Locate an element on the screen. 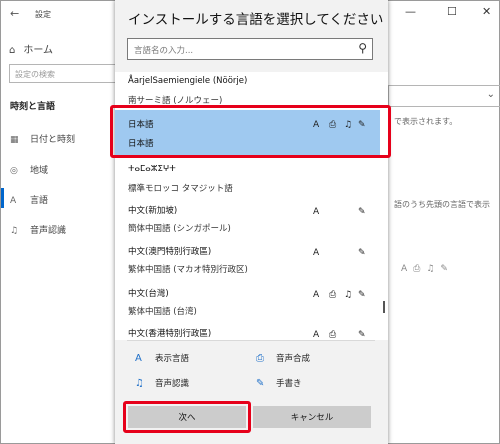 This screenshot has width=500, height=444. scrollbar-thumb is located at coordinates (384, 307).